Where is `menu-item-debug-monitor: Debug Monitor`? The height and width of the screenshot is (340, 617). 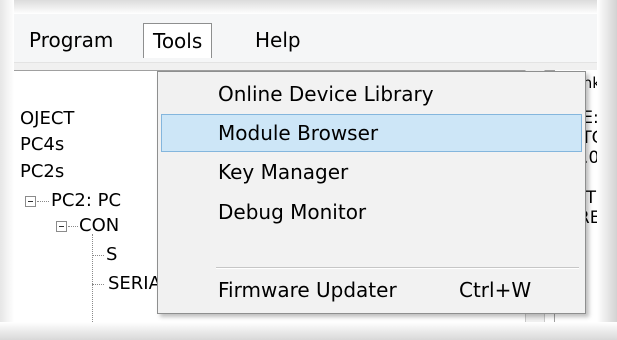 menu-item-debug-monitor: Debug Monitor is located at coordinates (371, 212).